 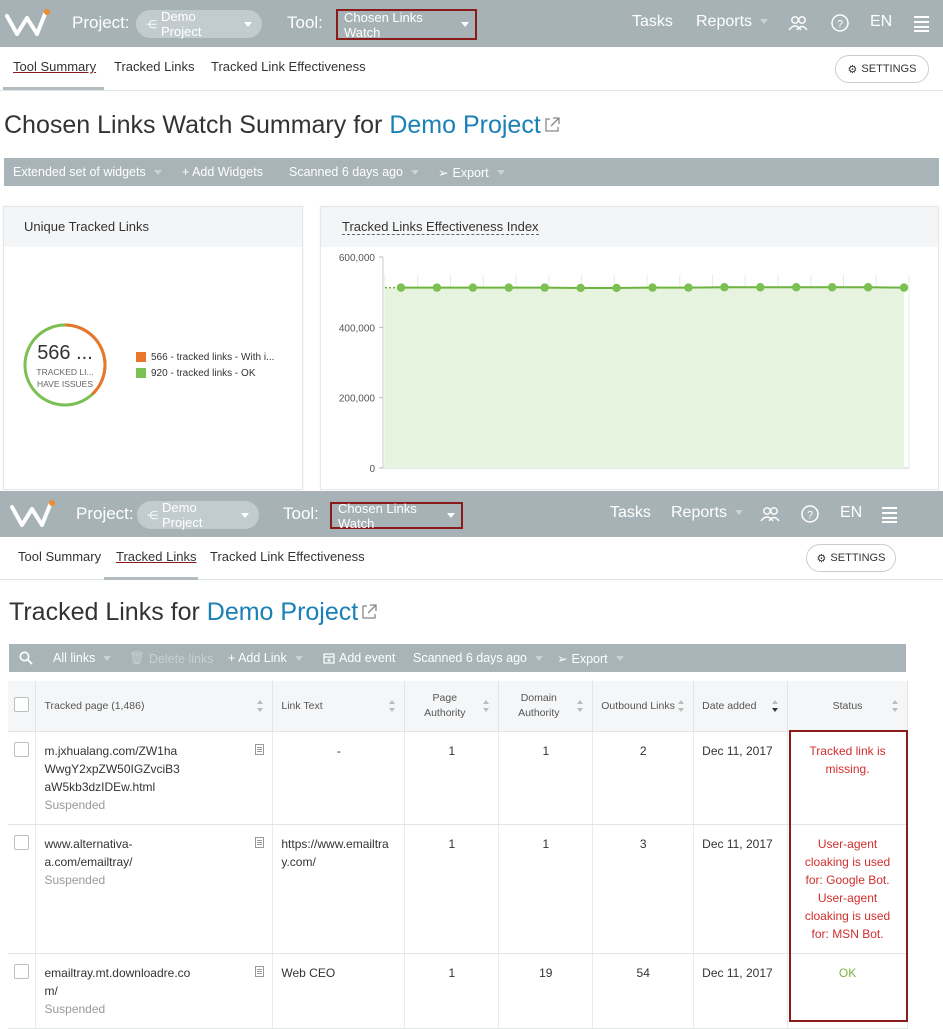 What do you see at coordinates (741, 706) in the screenshot?
I see `col-date-added: Date added` at bounding box center [741, 706].